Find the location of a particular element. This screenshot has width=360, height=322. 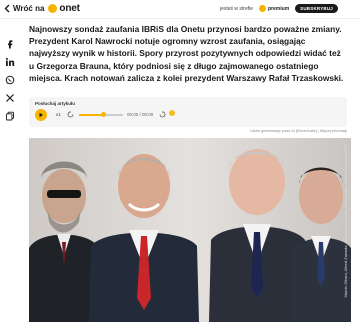

social-share-bar is located at coordinates (11, 83).